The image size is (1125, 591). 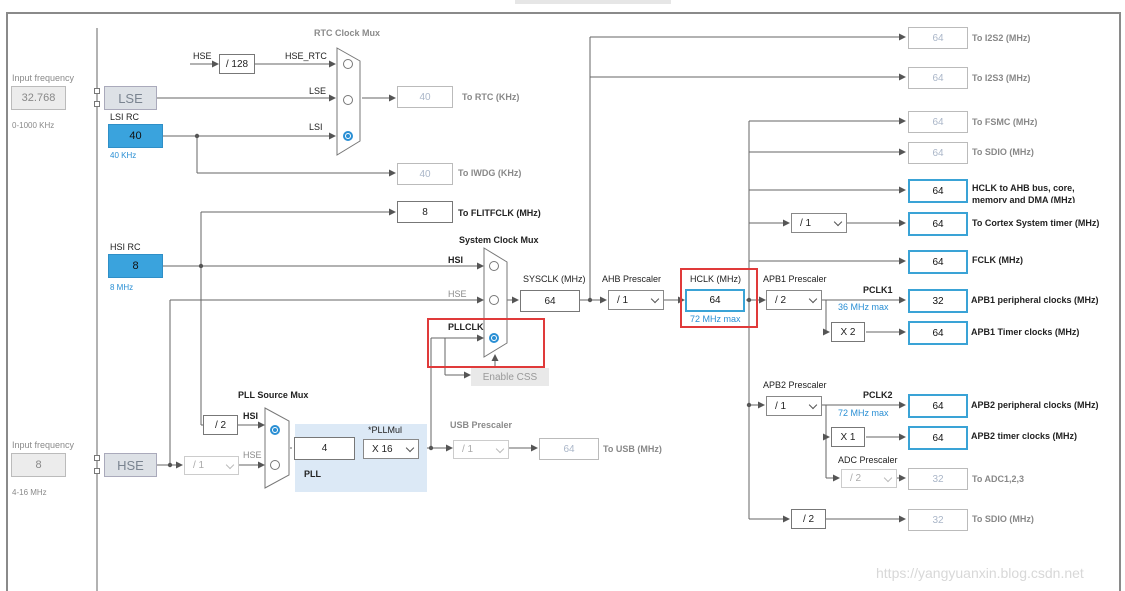 I want to click on apb2-timer-output-label: APB2 timer clocks (MHz), so click(x=1024, y=436).